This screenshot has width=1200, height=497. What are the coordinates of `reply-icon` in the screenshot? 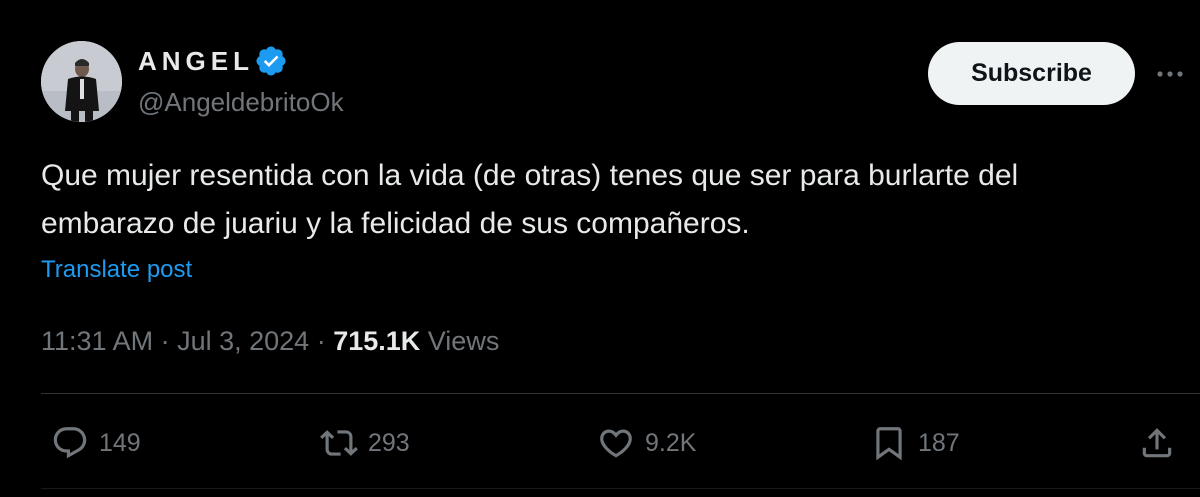 It's located at (70, 443).